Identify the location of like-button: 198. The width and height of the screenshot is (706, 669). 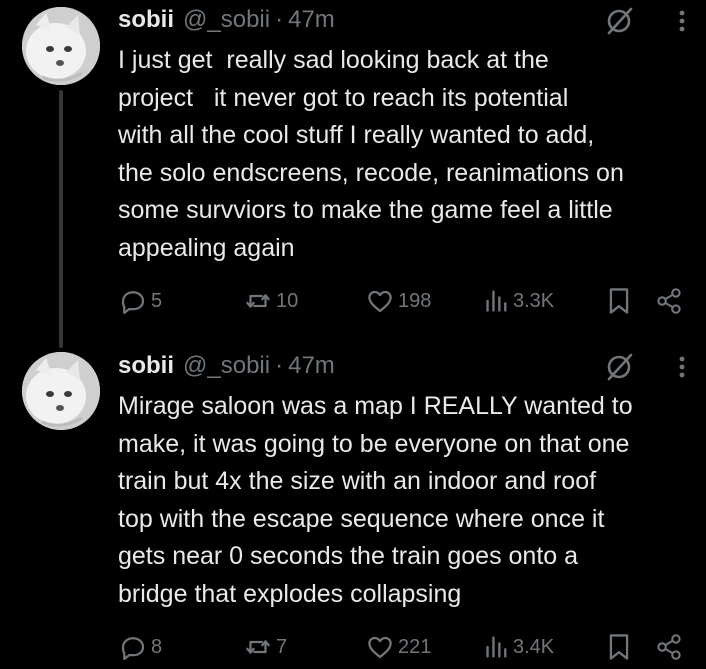
(398, 301).